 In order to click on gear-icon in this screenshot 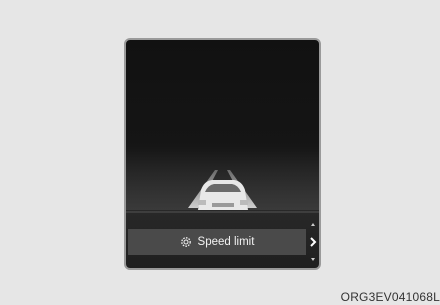, I will do `click(185, 242)`.